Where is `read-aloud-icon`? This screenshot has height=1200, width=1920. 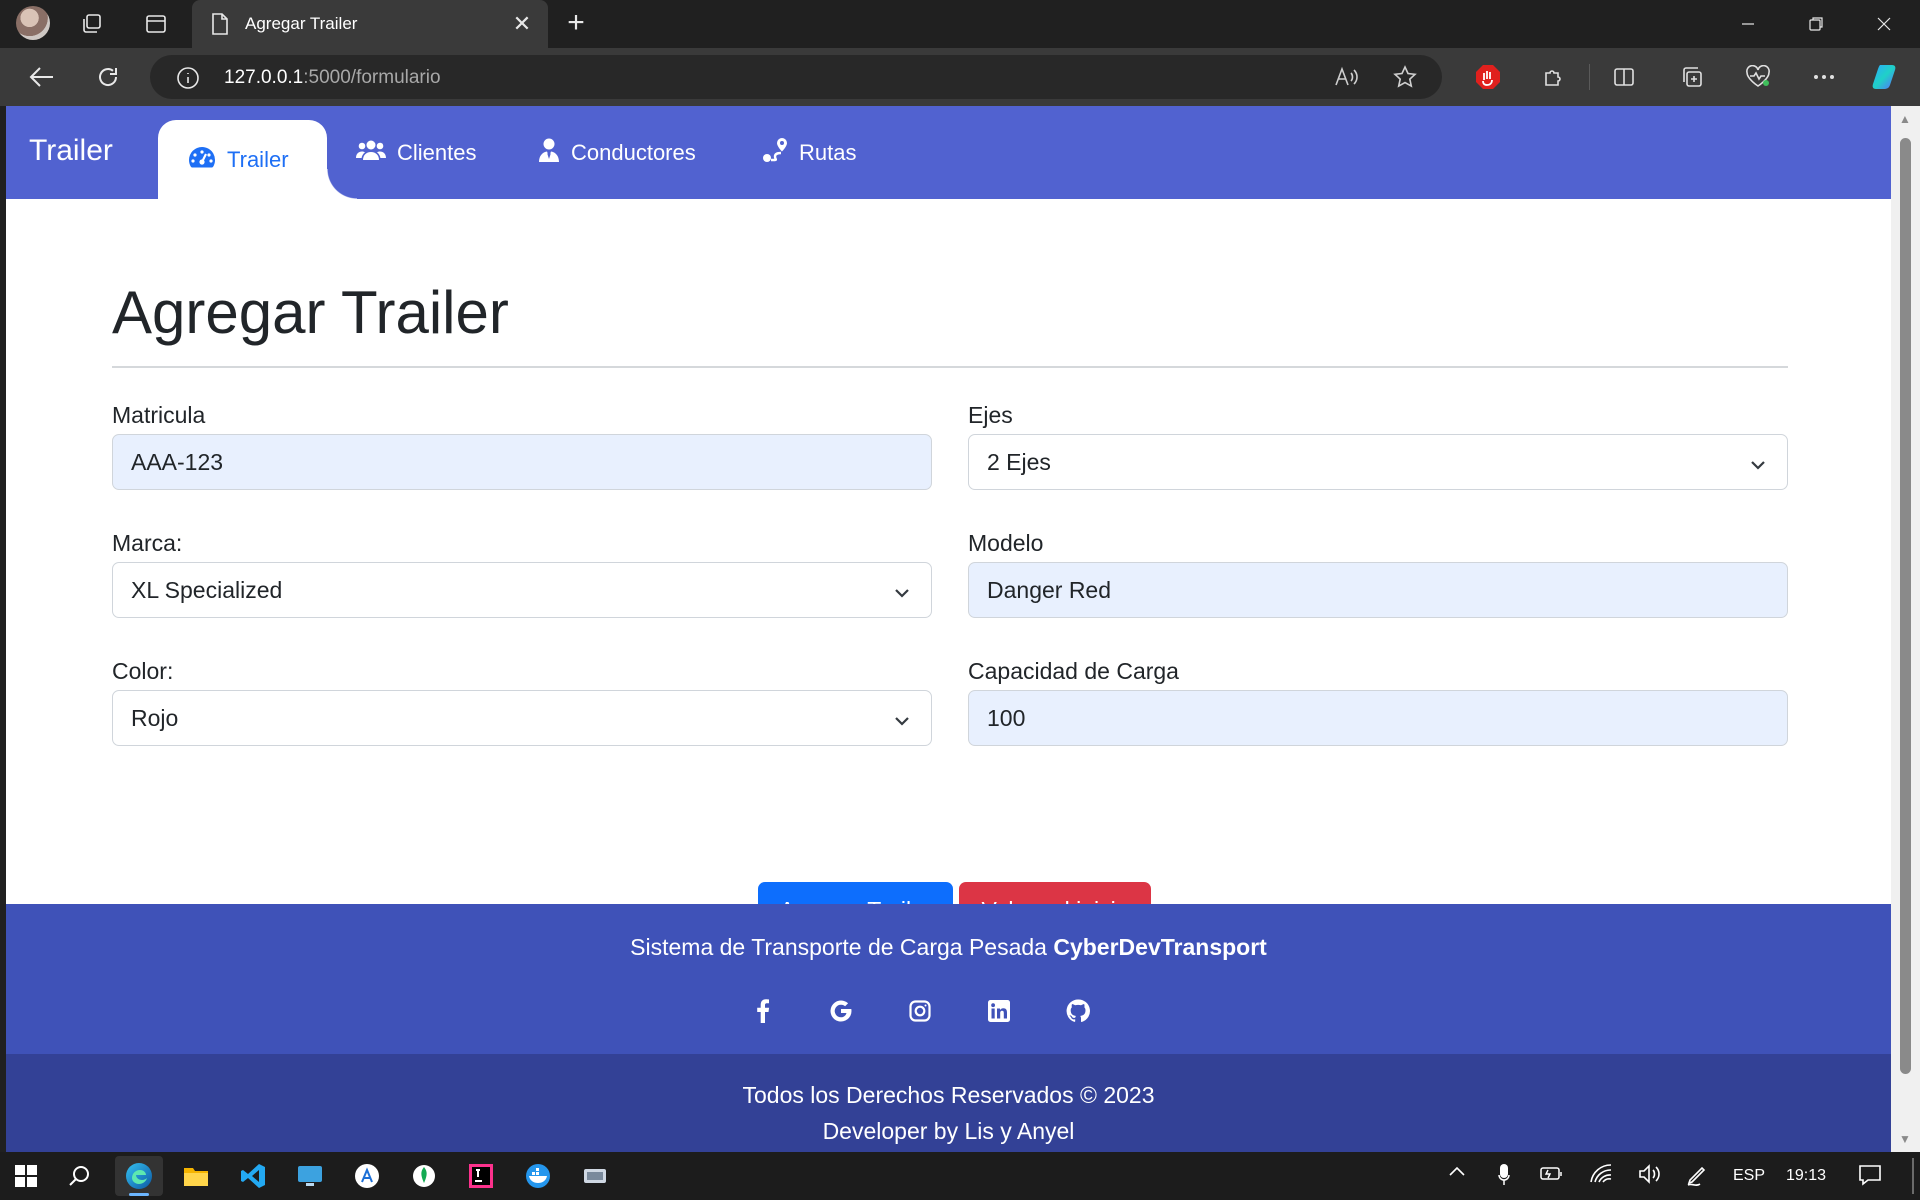
read-aloud-icon is located at coordinates (1347, 79).